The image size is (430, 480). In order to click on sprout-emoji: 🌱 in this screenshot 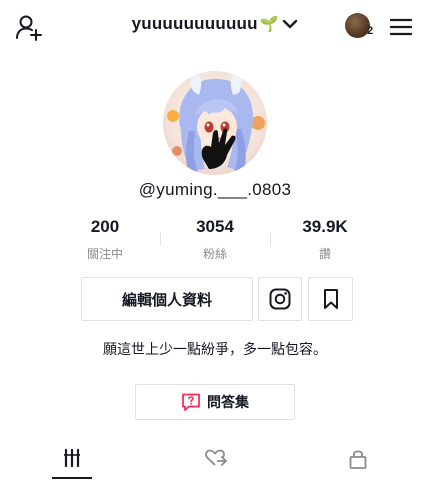, I will do `click(269, 24)`.